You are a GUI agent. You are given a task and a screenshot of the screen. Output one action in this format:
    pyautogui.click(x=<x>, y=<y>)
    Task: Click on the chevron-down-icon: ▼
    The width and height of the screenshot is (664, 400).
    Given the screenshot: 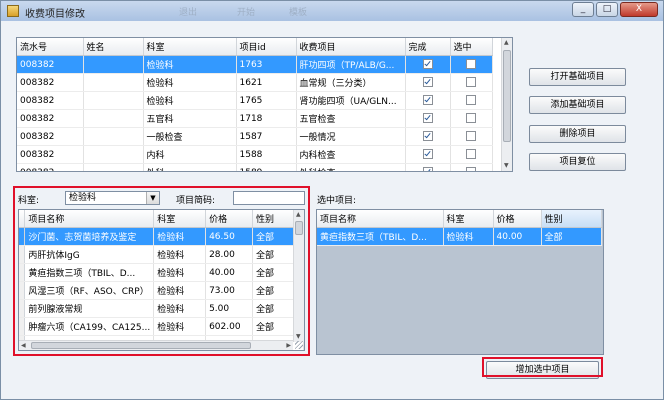 What is the action you would take?
    pyautogui.click(x=152, y=198)
    